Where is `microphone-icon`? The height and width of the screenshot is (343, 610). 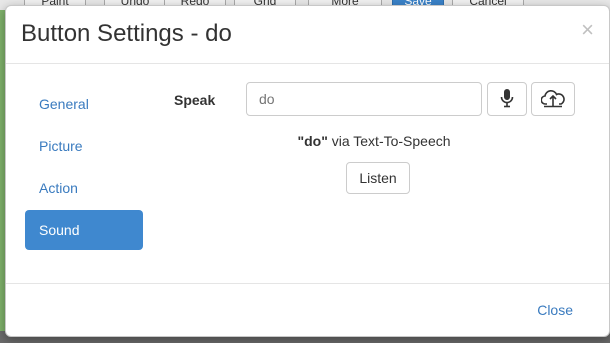 microphone-icon is located at coordinates (507, 99).